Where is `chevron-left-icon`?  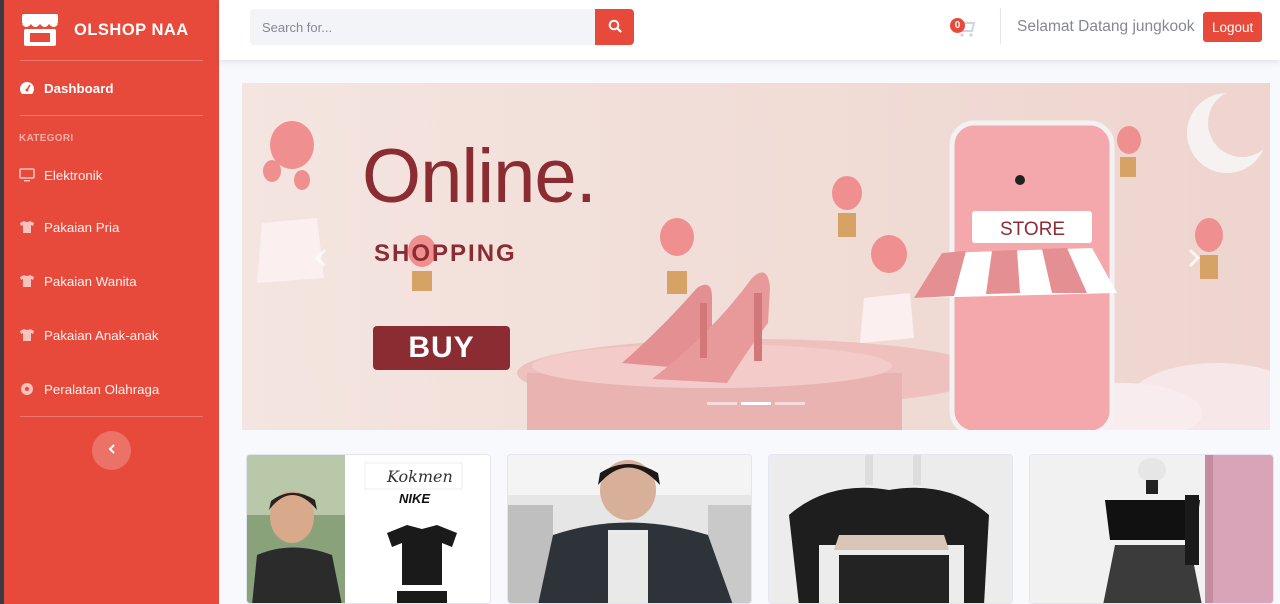
chevron-left-icon is located at coordinates (112, 451).